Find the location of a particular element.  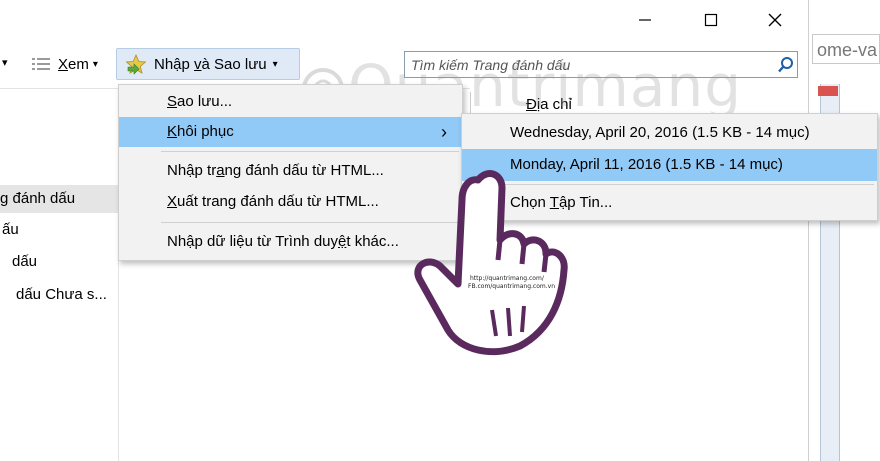

maximize-button is located at coordinates (711, 20).